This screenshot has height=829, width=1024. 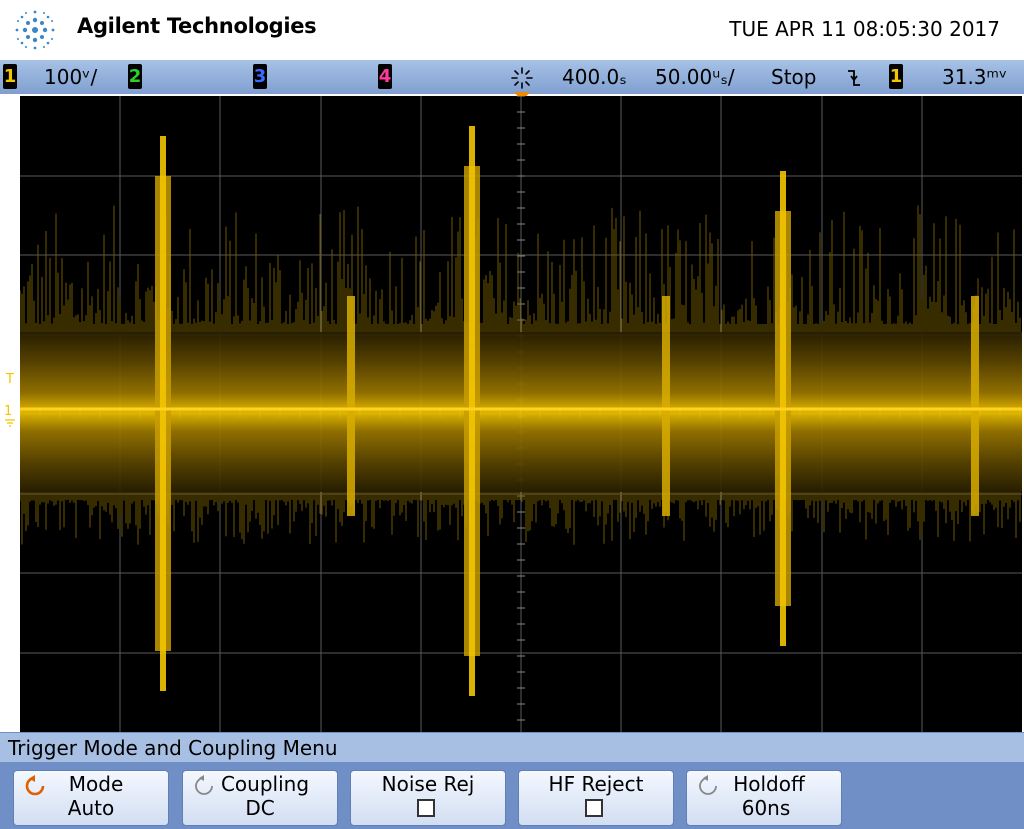 I want to click on holdoff-softkey: Holdoff 60ns, so click(x=764, y=798).